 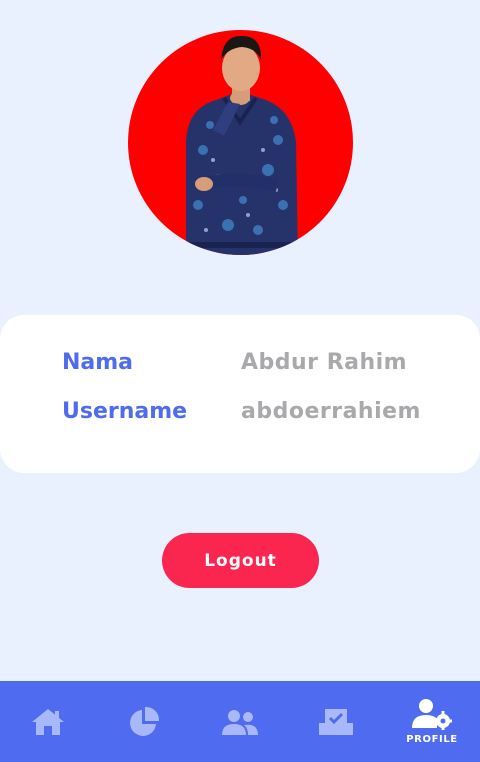 I want to click on profile-avatar, so click(x=240, y=142).